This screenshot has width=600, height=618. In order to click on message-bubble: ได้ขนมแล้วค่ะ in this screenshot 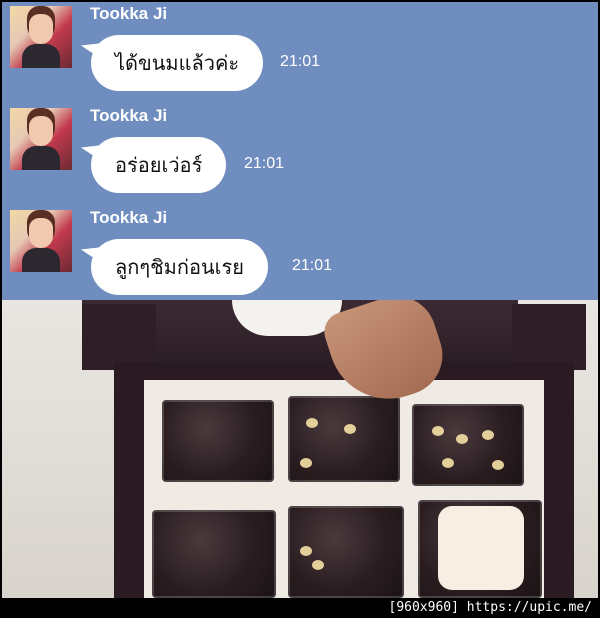, I will do `click(177, 63)`.